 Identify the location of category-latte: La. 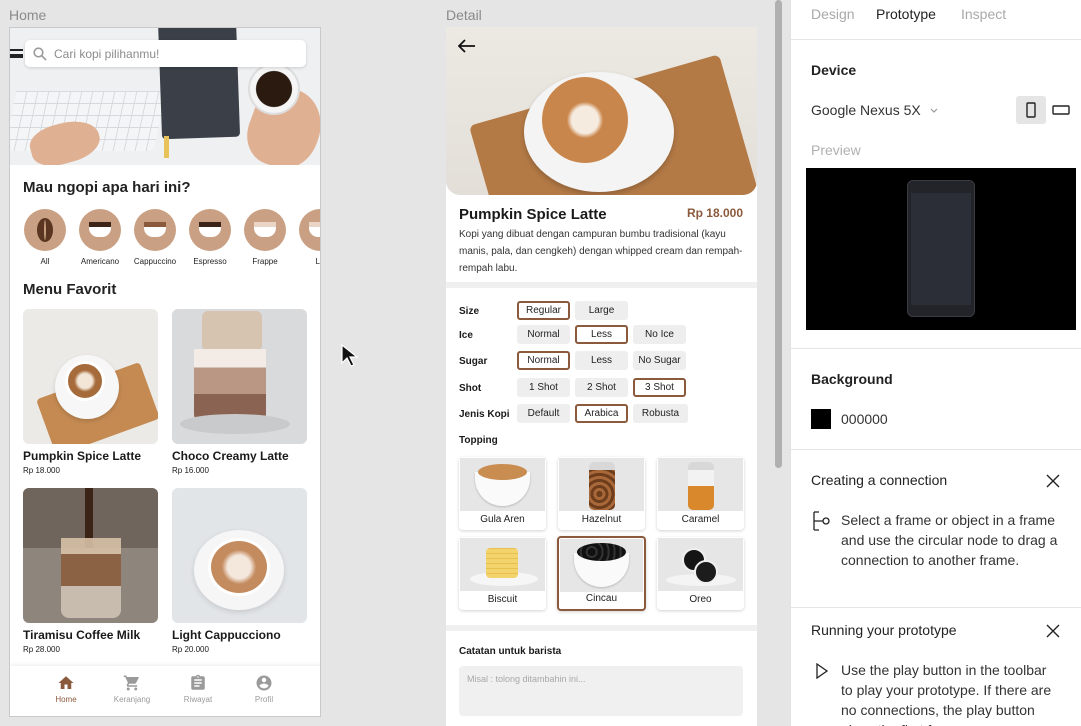
(309, 237).